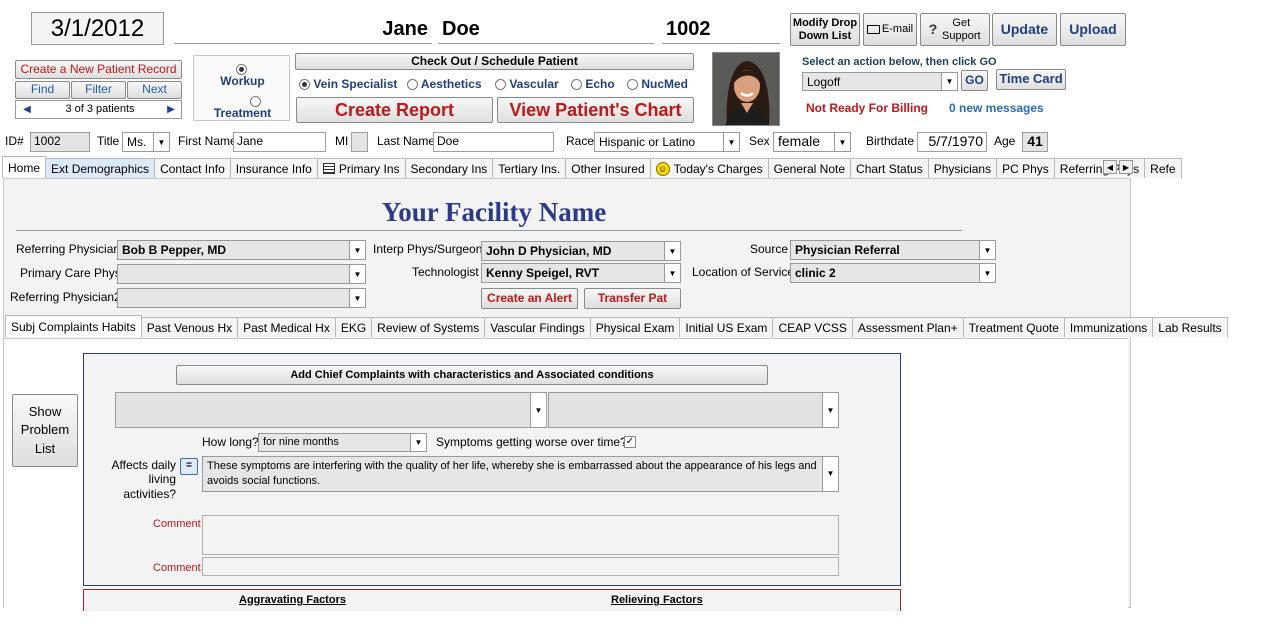 This screenshot has width=1275, height=624. What do you see at coordinates (73, 326) in the screenshot?
I see `subtab-subj-complaints-habits: Subj Complaints Habits` at bounding box center [73, 326].